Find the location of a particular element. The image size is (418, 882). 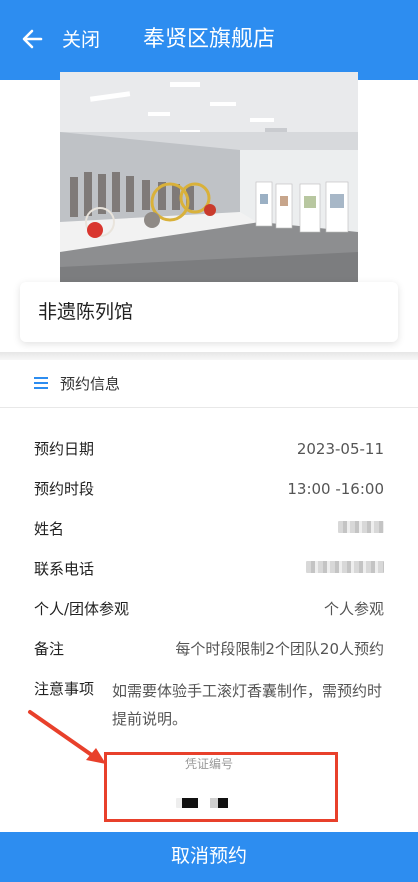

redacted-name is located at coordinates (361, 527).